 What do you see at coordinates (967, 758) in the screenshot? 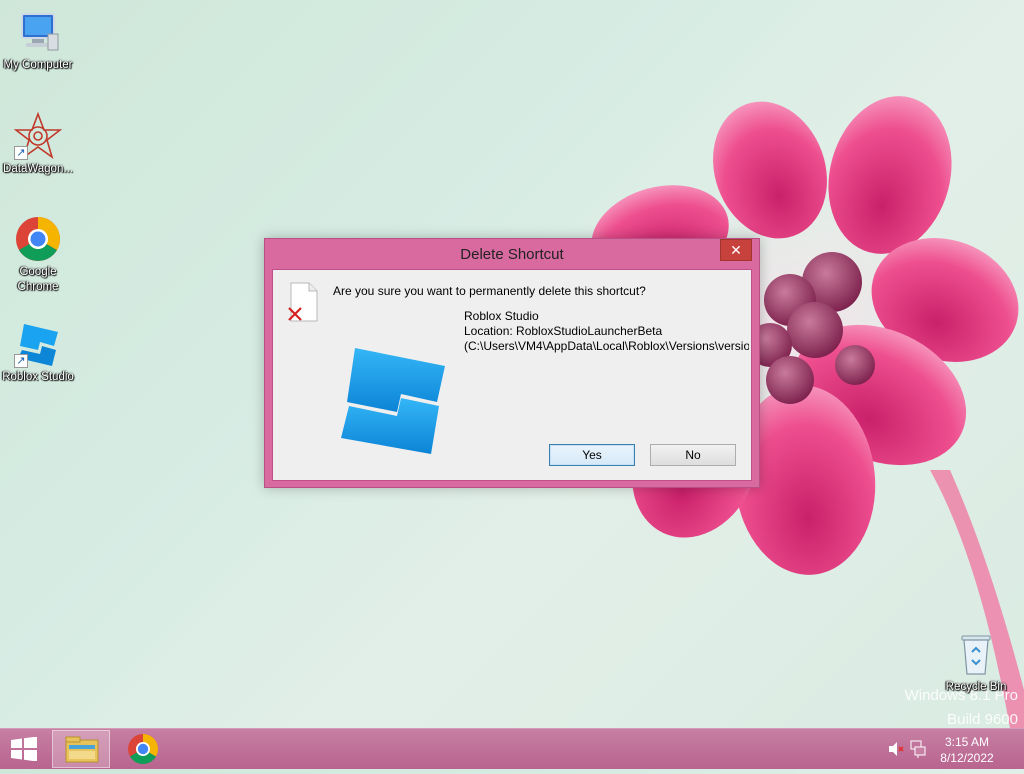
I see `clock-date: 8/12/2022` at bounding box center [967, 758].